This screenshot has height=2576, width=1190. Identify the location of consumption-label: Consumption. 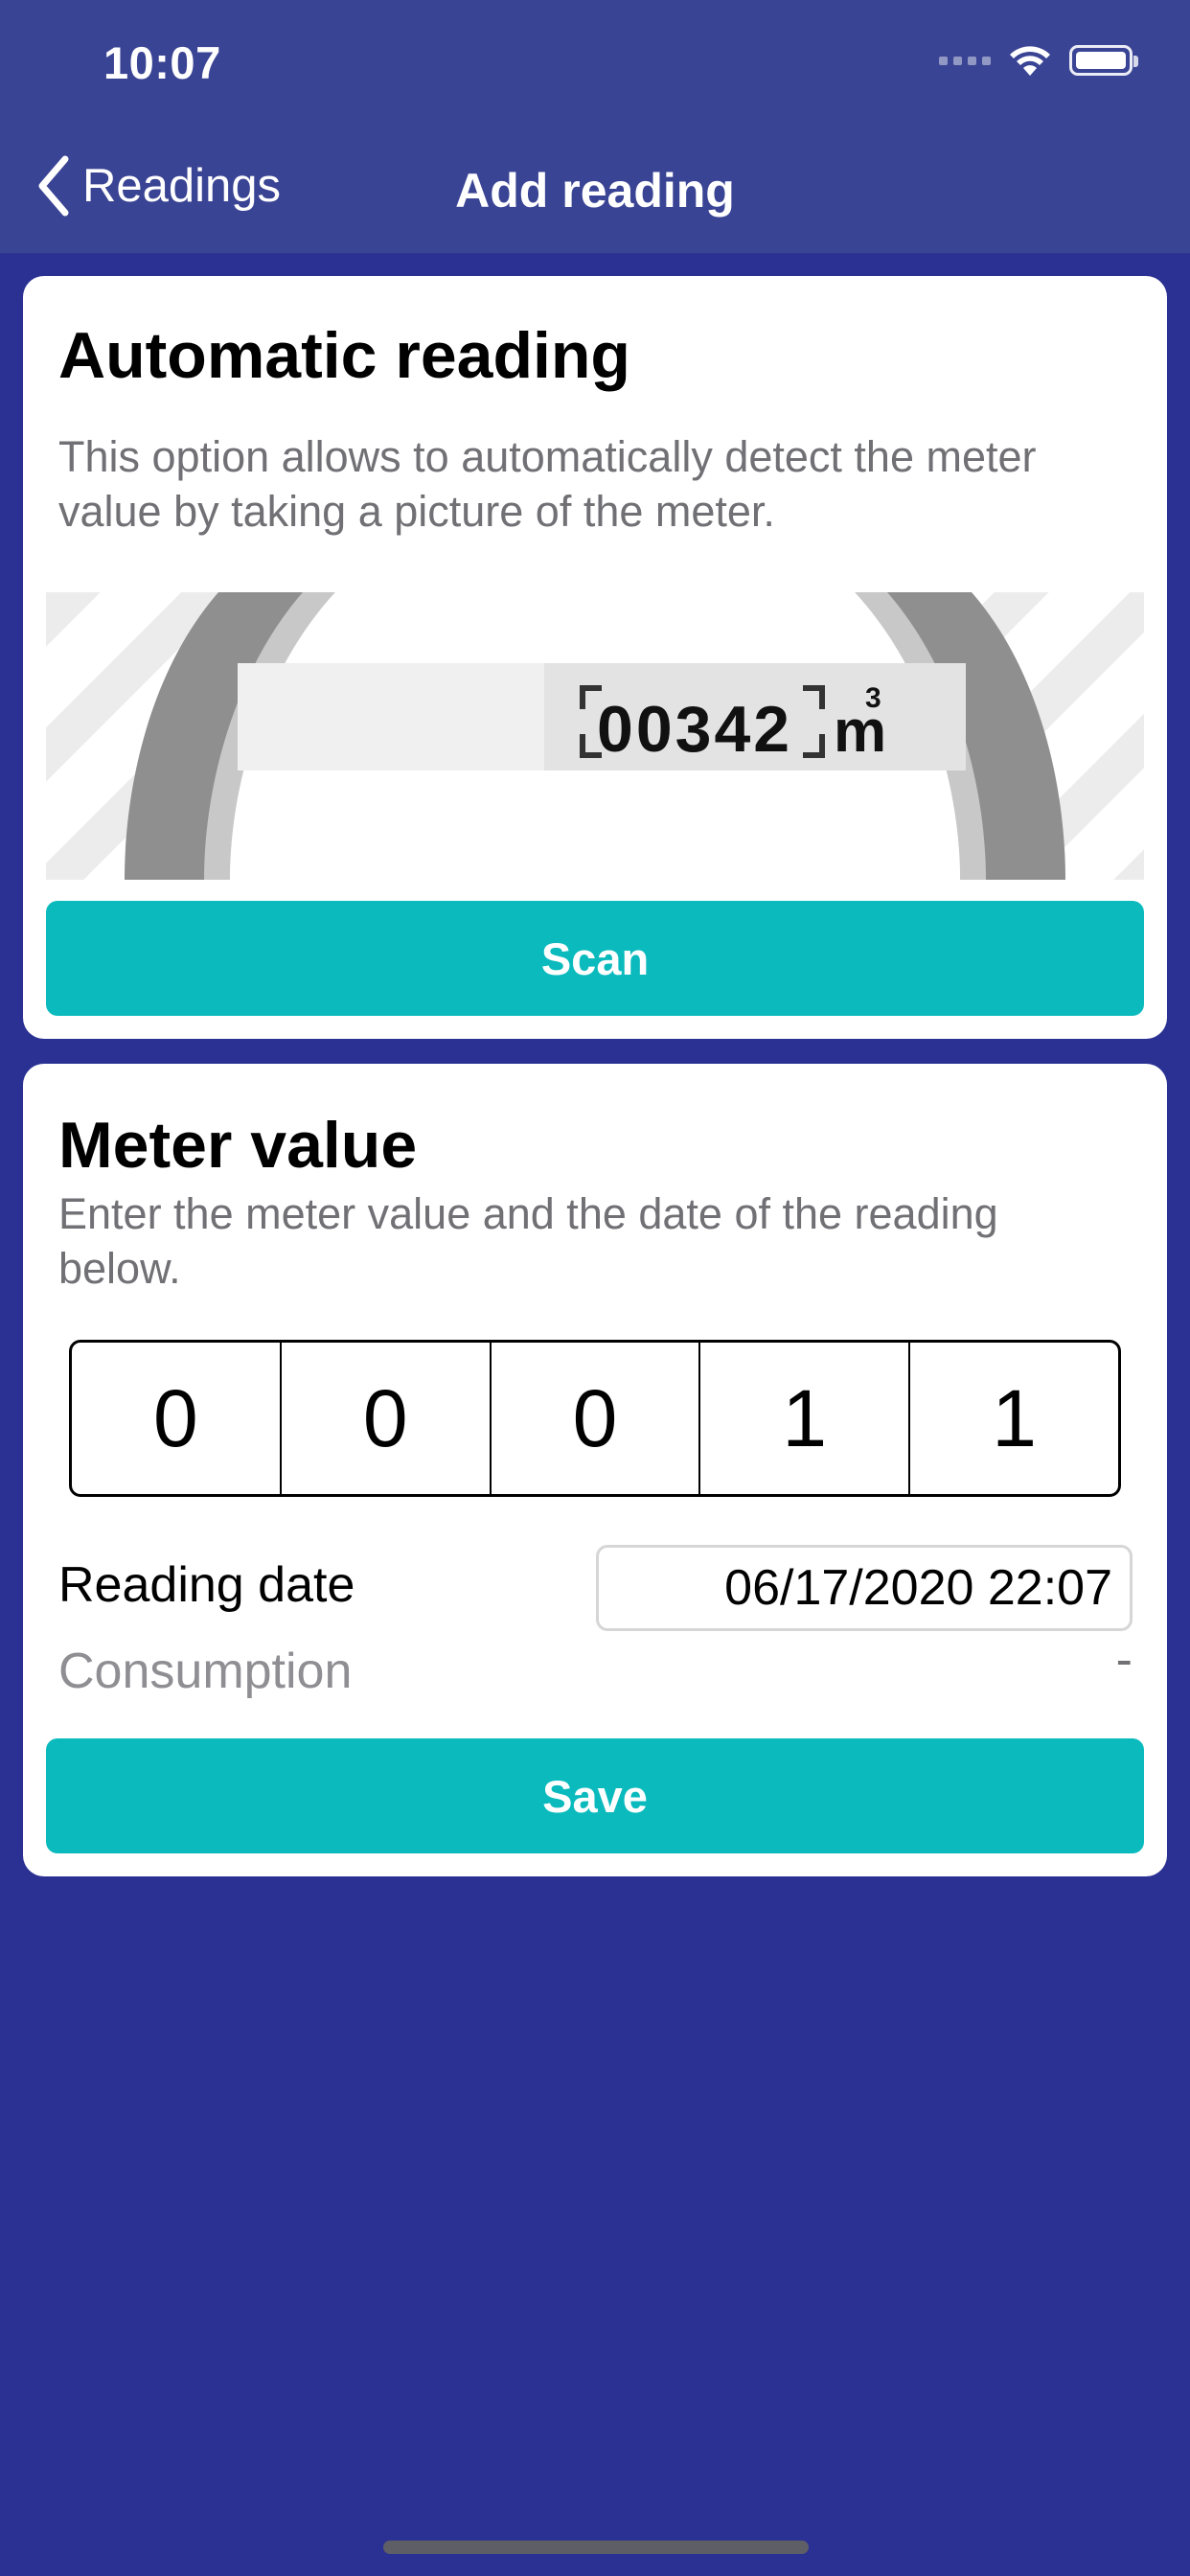
(206, 1671).